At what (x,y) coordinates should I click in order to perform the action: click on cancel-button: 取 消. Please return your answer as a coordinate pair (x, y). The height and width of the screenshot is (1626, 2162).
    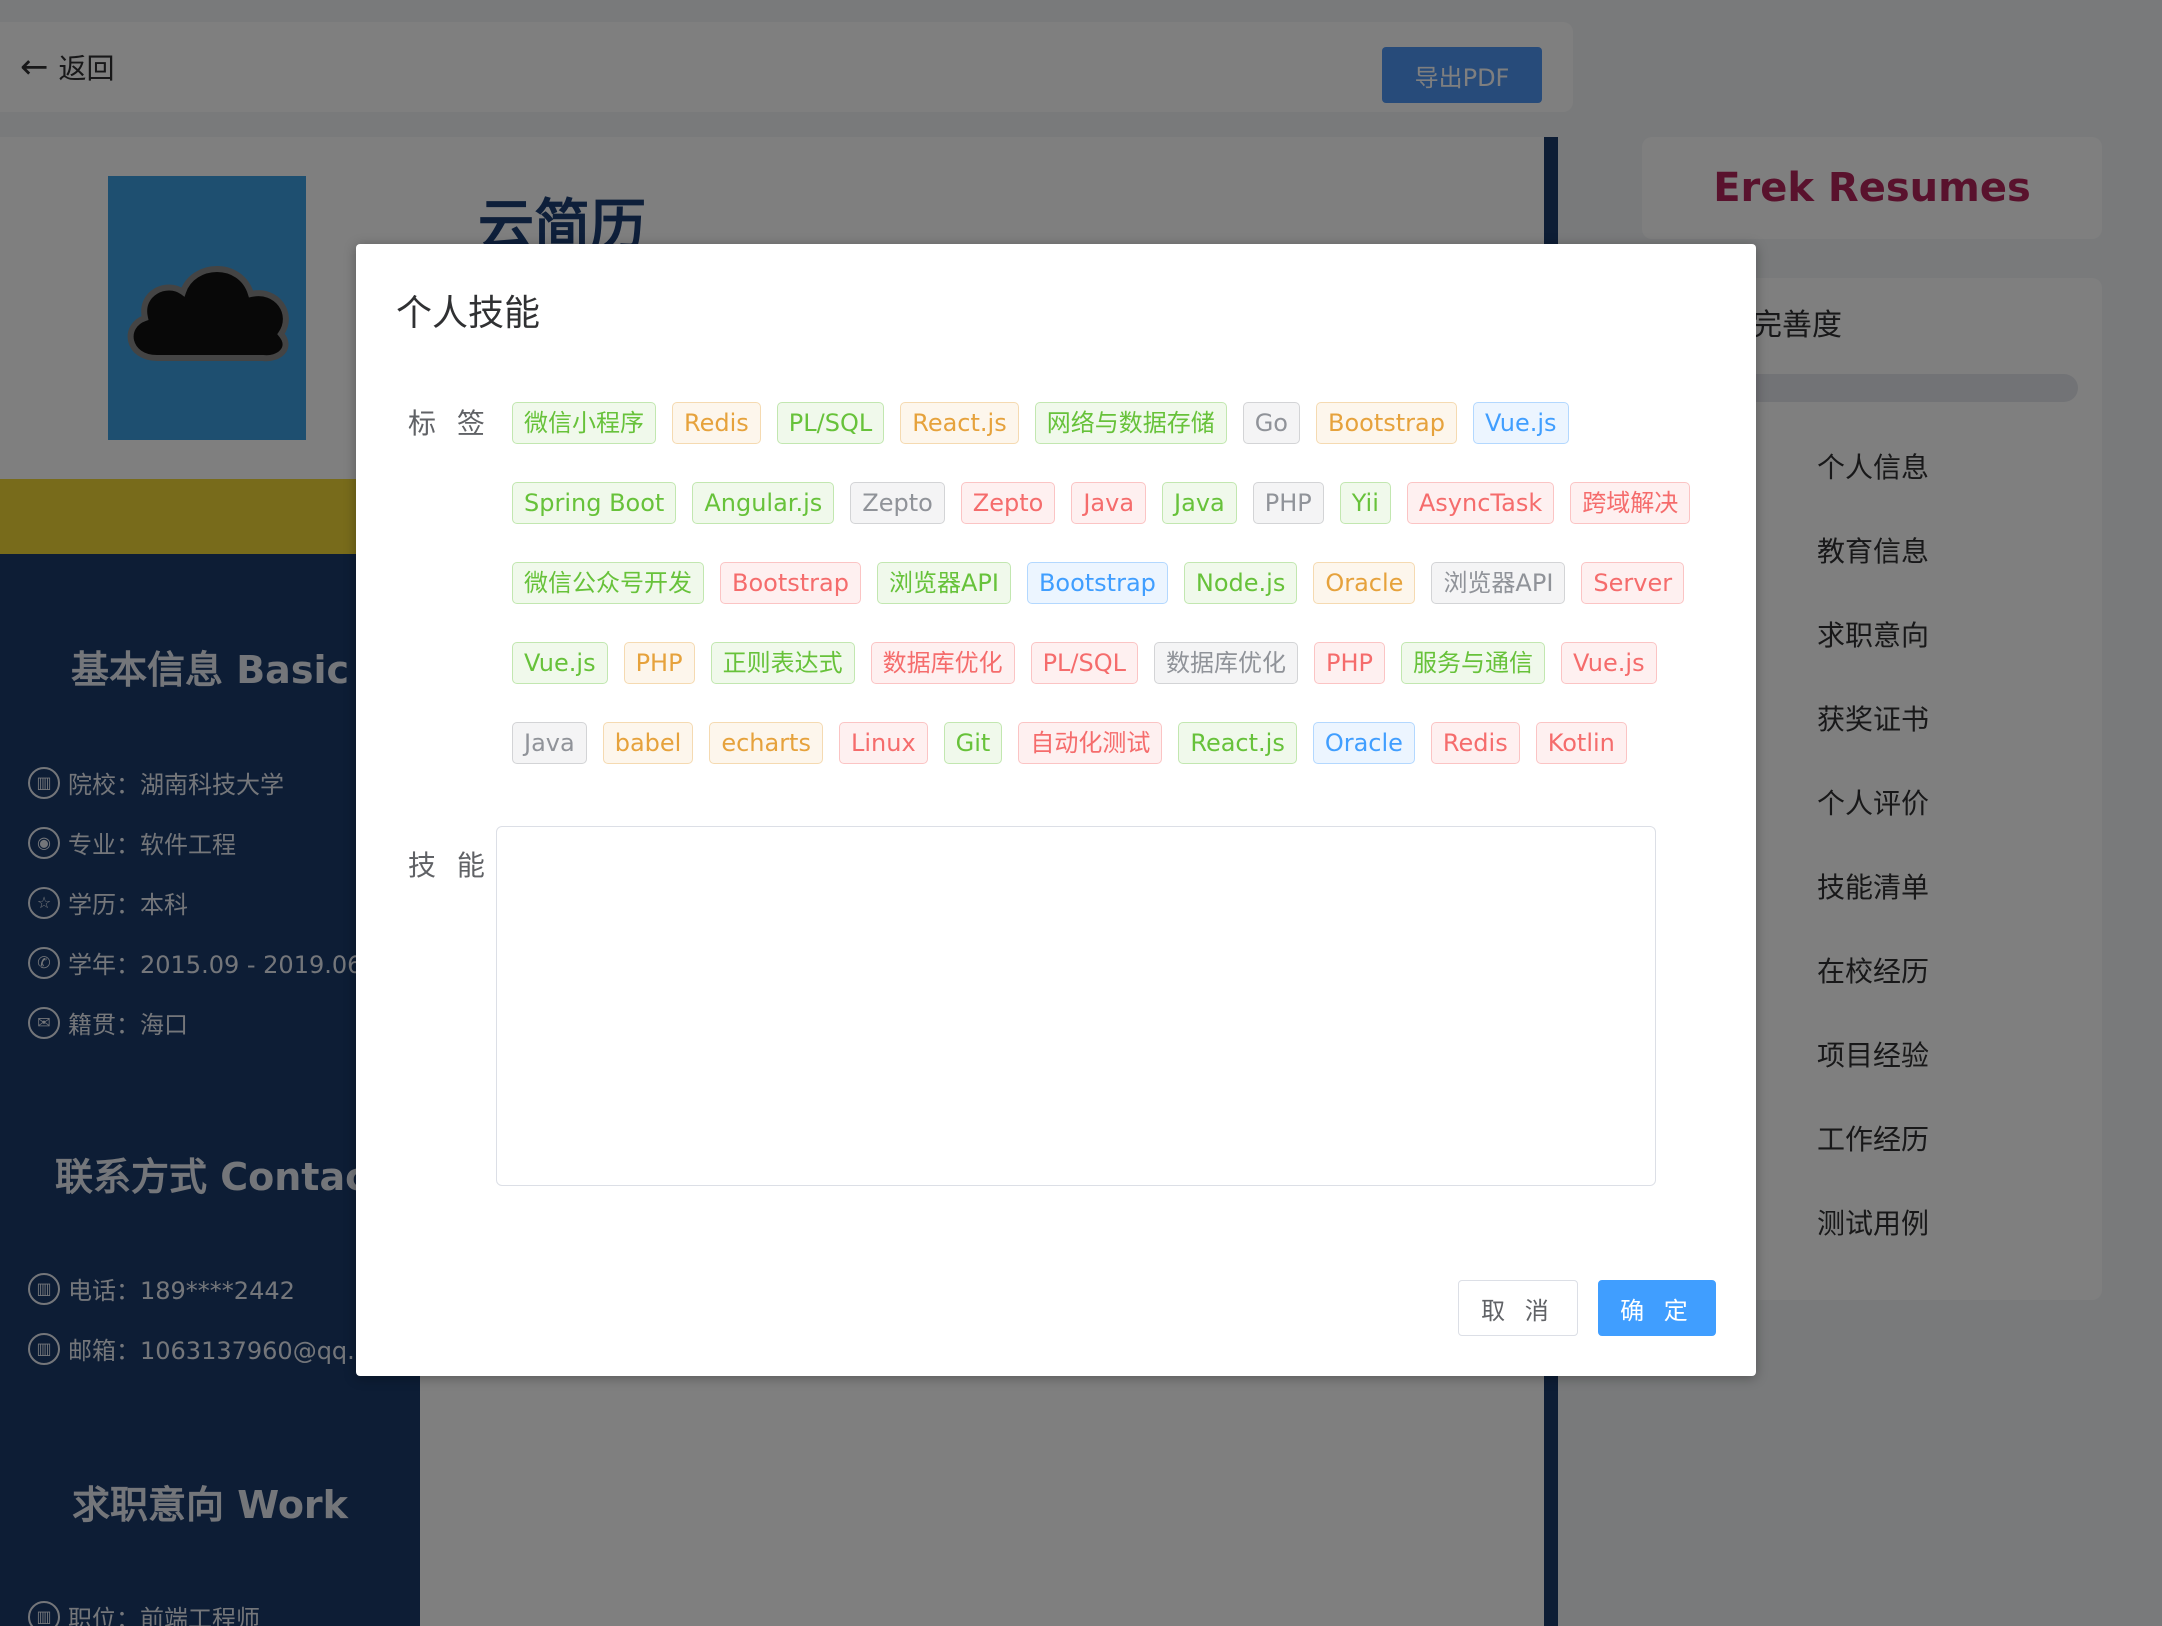
    Looking at the image, I should click on (1518, 1308).